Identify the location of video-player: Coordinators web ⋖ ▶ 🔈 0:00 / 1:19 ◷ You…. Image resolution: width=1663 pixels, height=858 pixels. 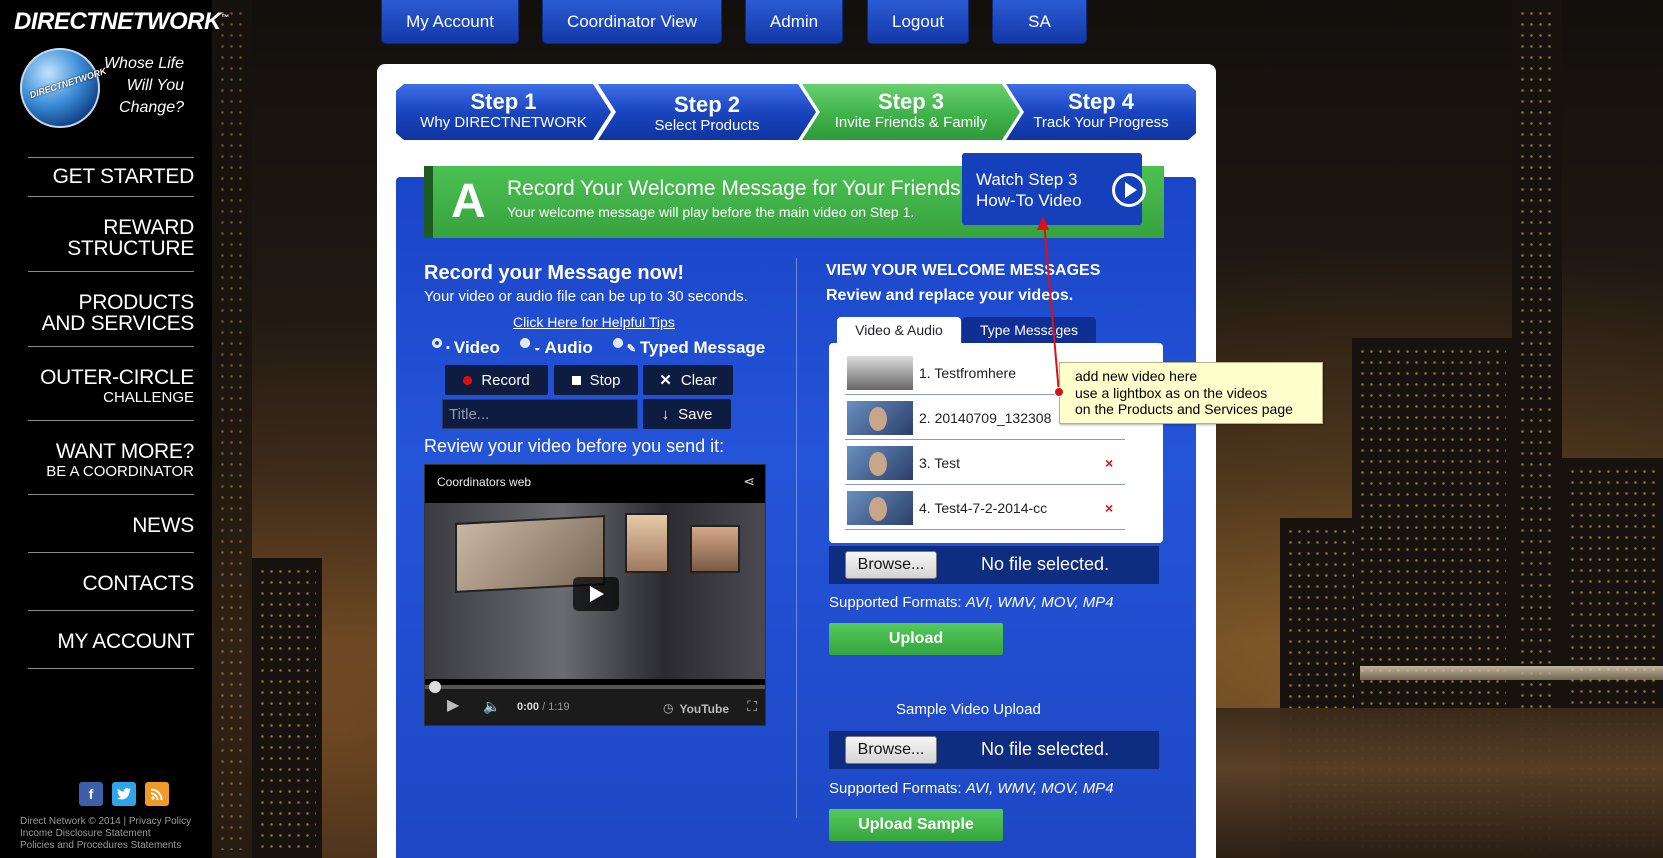
(595, 595).